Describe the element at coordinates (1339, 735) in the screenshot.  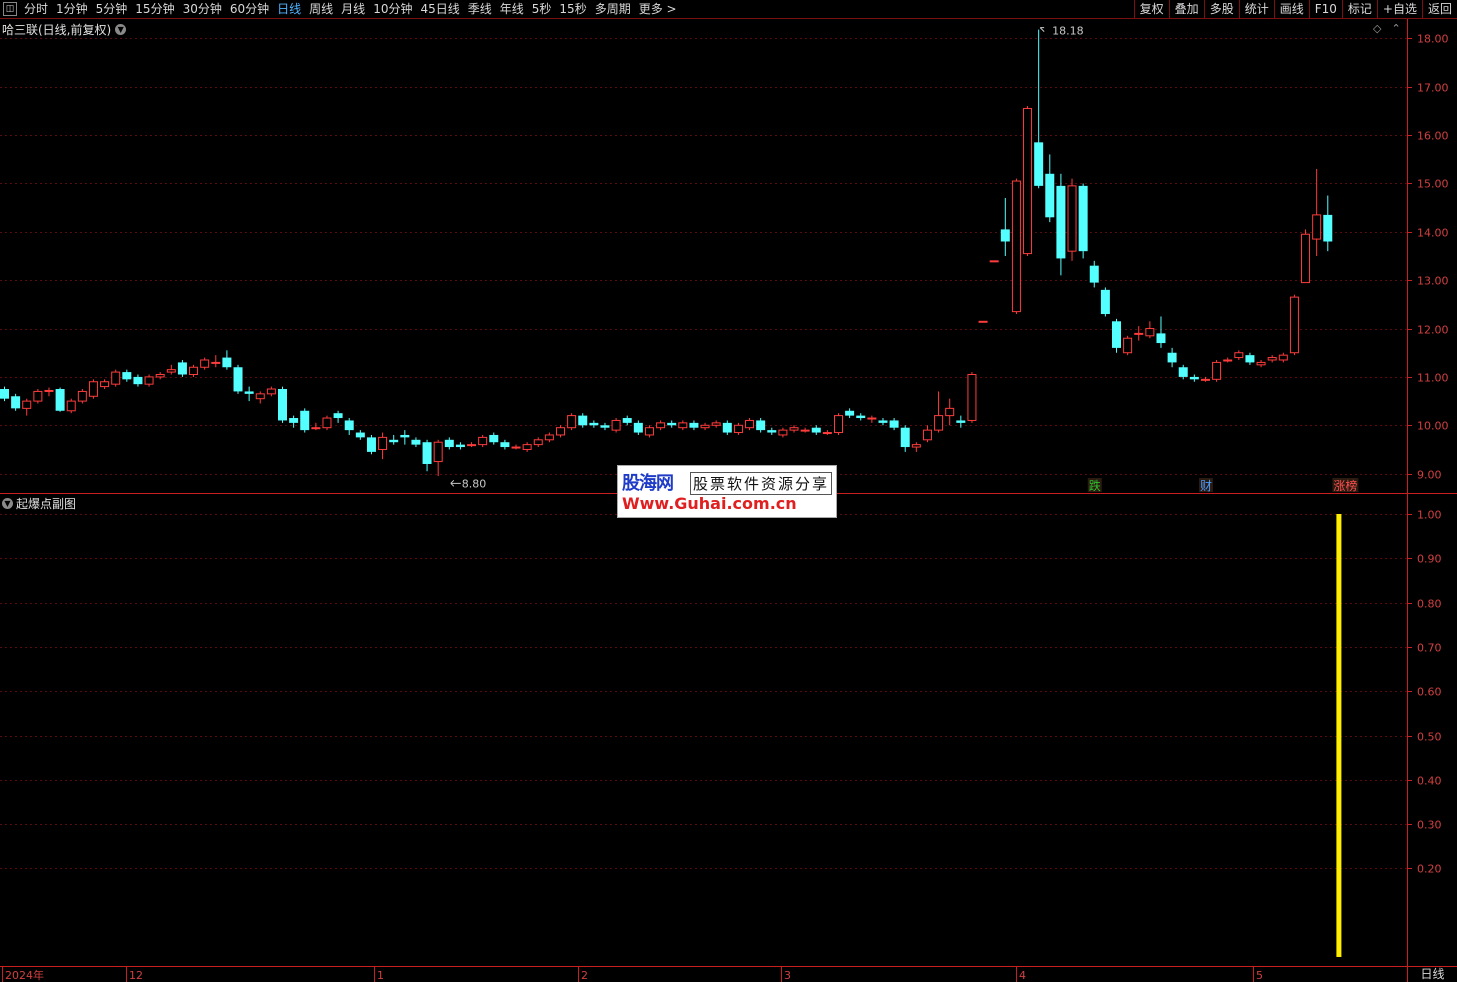
I see `signal-bar` at that location.